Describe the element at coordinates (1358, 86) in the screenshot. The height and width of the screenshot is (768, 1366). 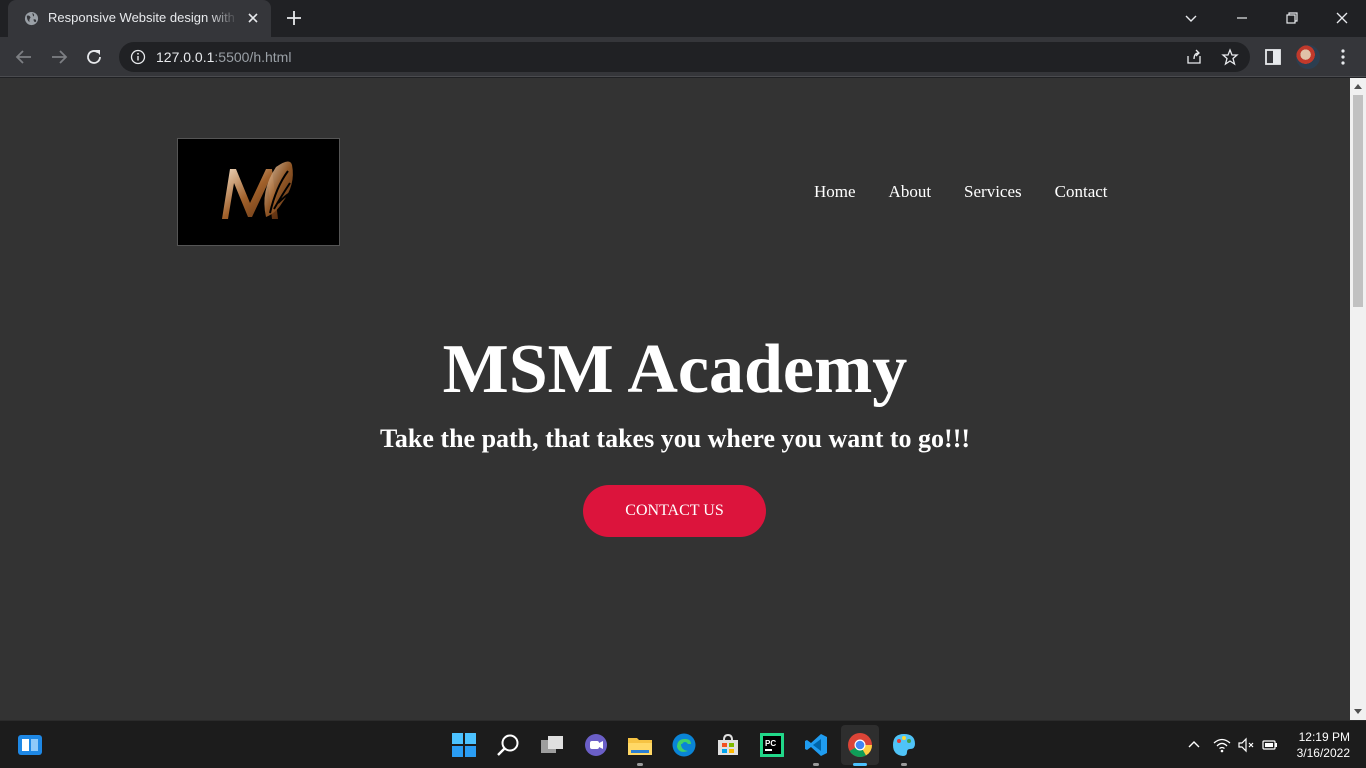
I see `scroll-up-arrow-icon` at that location.